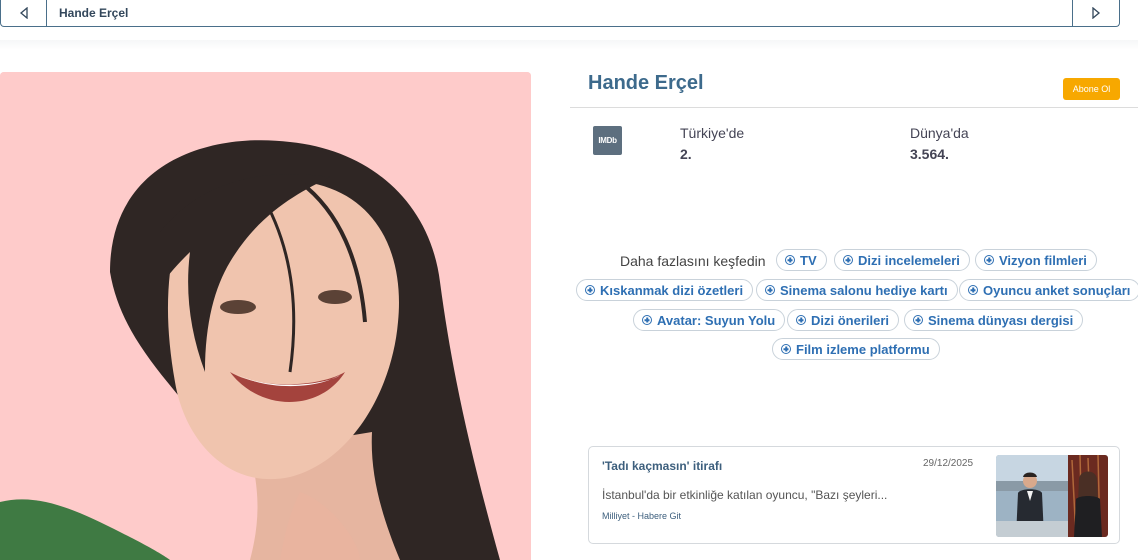 The width and height of the screenshot is (1138, 560). I want to click on triangle-left-icon, so click(23, 13).